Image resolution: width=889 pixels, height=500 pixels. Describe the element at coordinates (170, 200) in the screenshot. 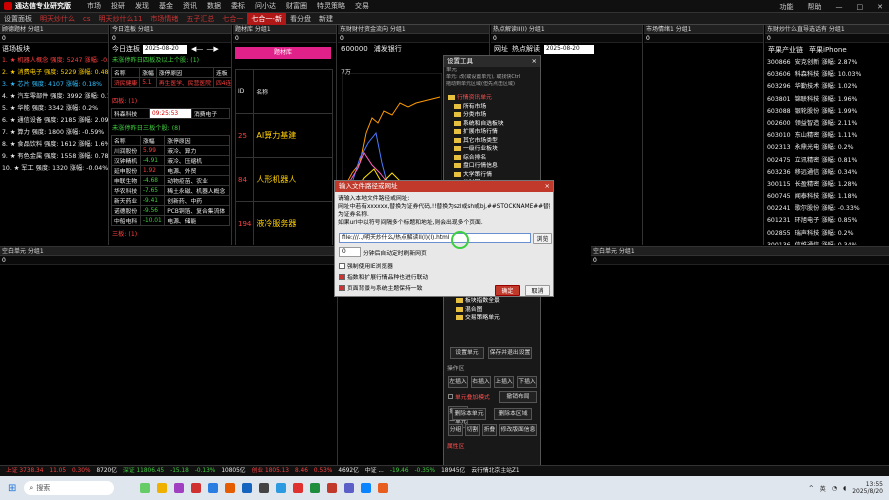

I see `table-row: 新天药业 -9.41 创新药、中药` at that location.